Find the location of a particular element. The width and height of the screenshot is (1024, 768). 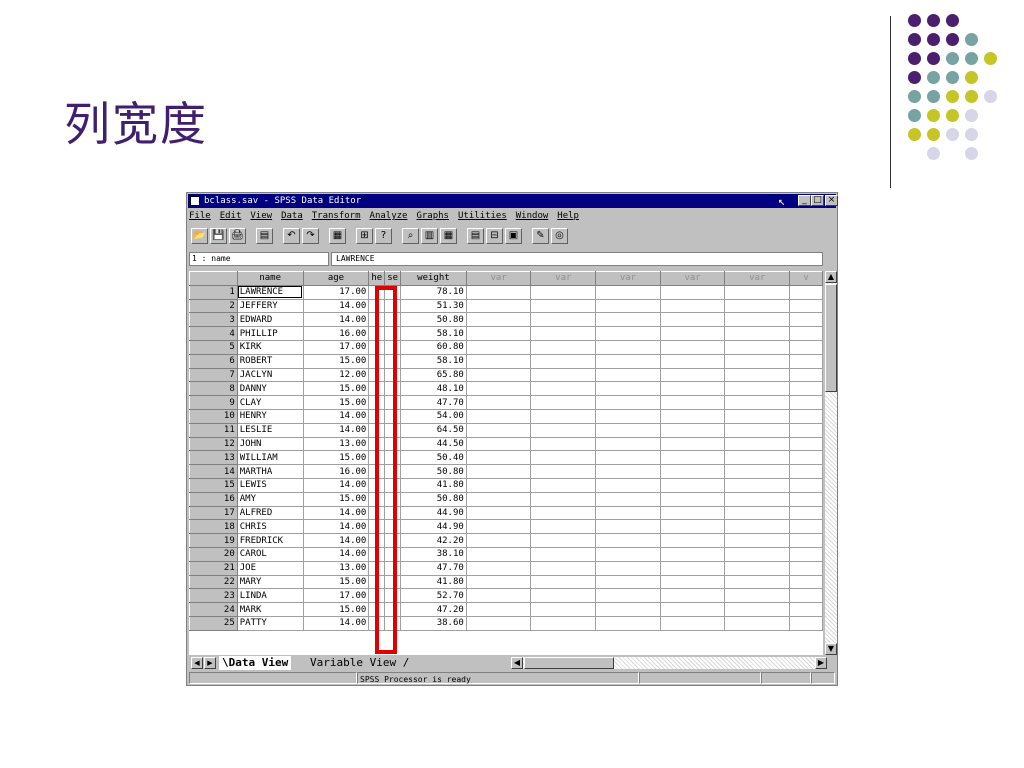

toolbar-button-icon: ✎ is located at coordinates (540, 236).